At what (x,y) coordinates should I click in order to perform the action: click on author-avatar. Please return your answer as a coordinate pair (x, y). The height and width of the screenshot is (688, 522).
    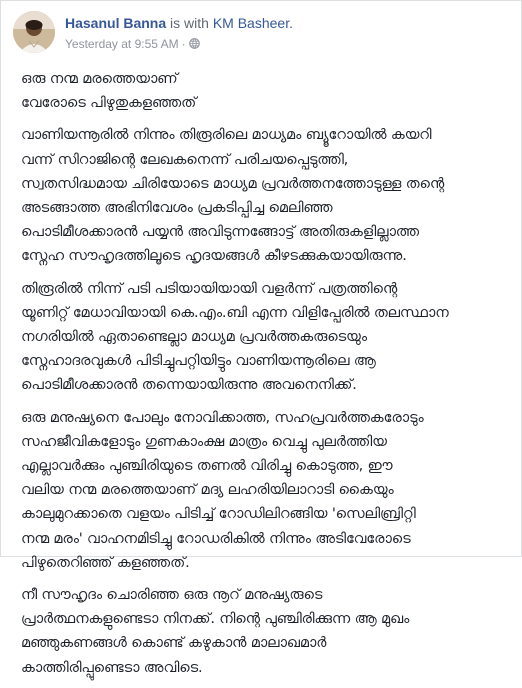
    Looking at the image, I should click on (34, 32).